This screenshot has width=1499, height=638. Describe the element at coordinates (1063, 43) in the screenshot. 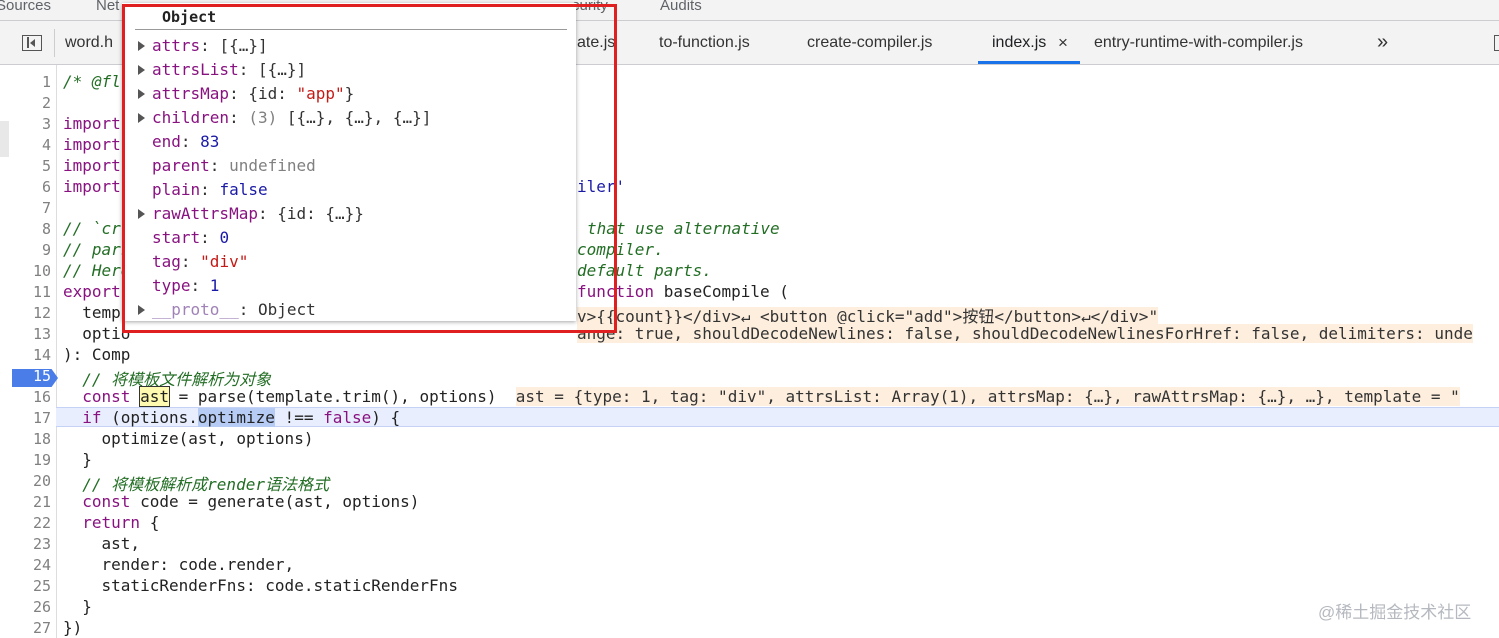

I see `close-icon: ×` at that location.